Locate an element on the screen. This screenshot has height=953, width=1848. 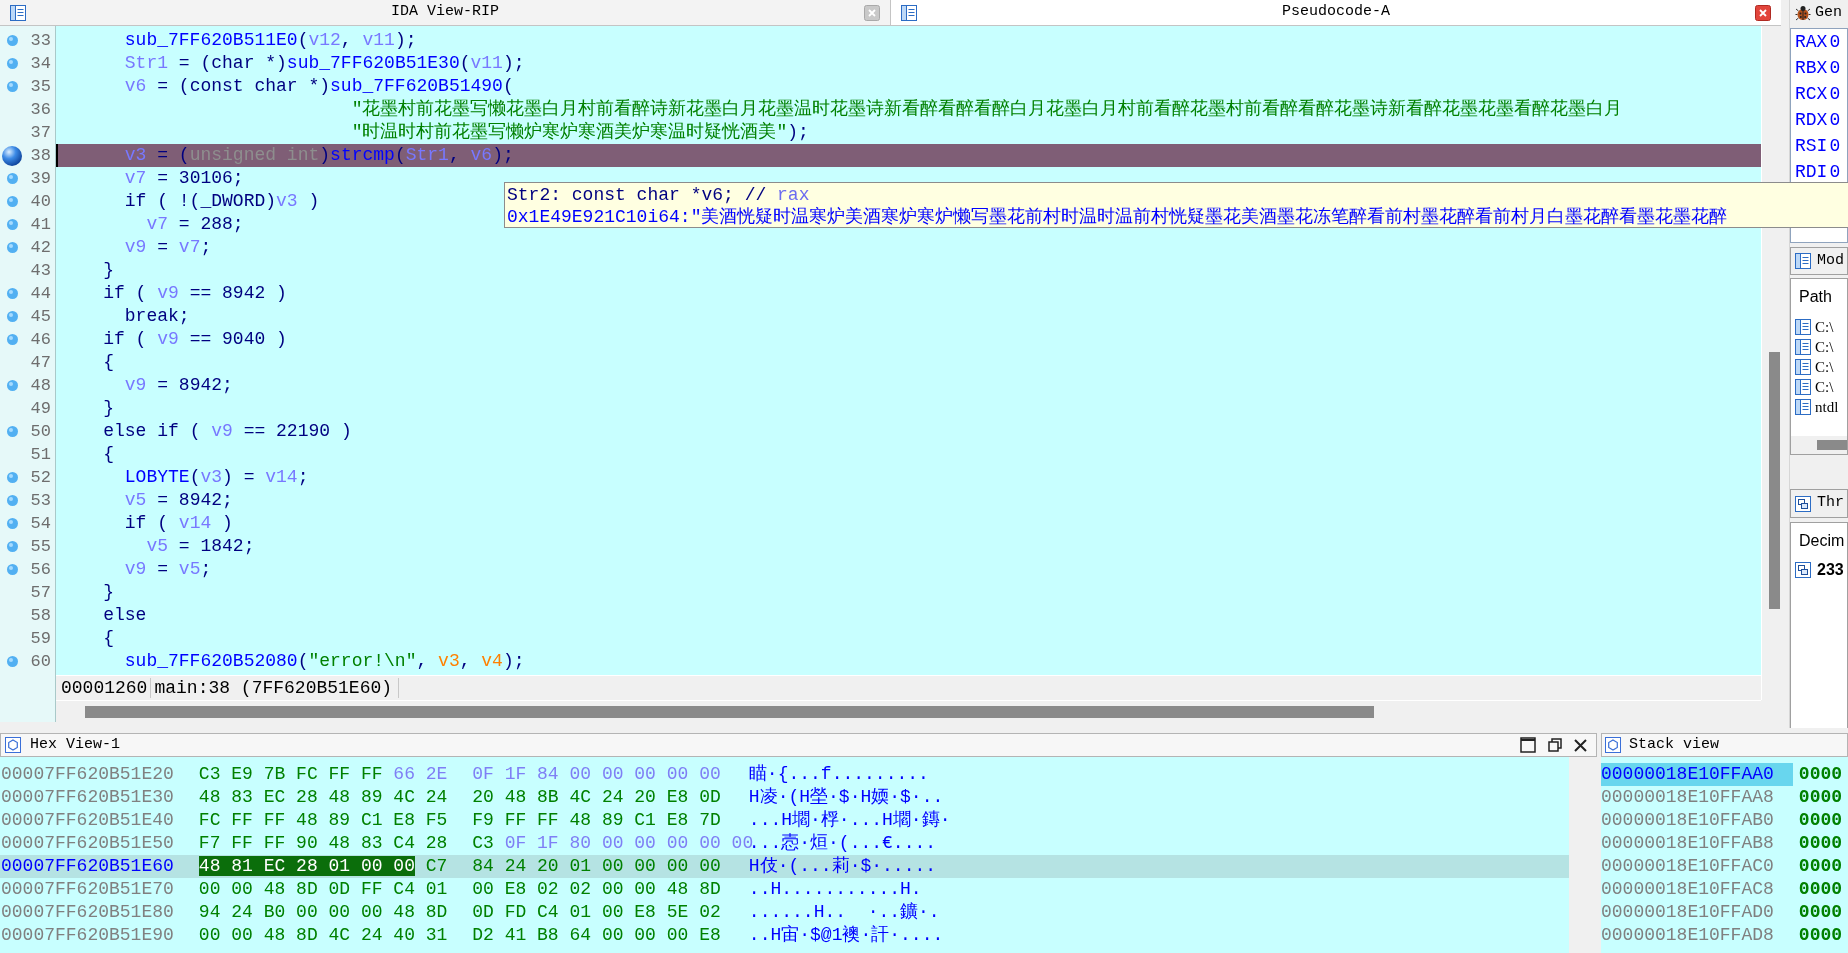
code-line: v5 = 8942; is located at coordinates (178, 500).